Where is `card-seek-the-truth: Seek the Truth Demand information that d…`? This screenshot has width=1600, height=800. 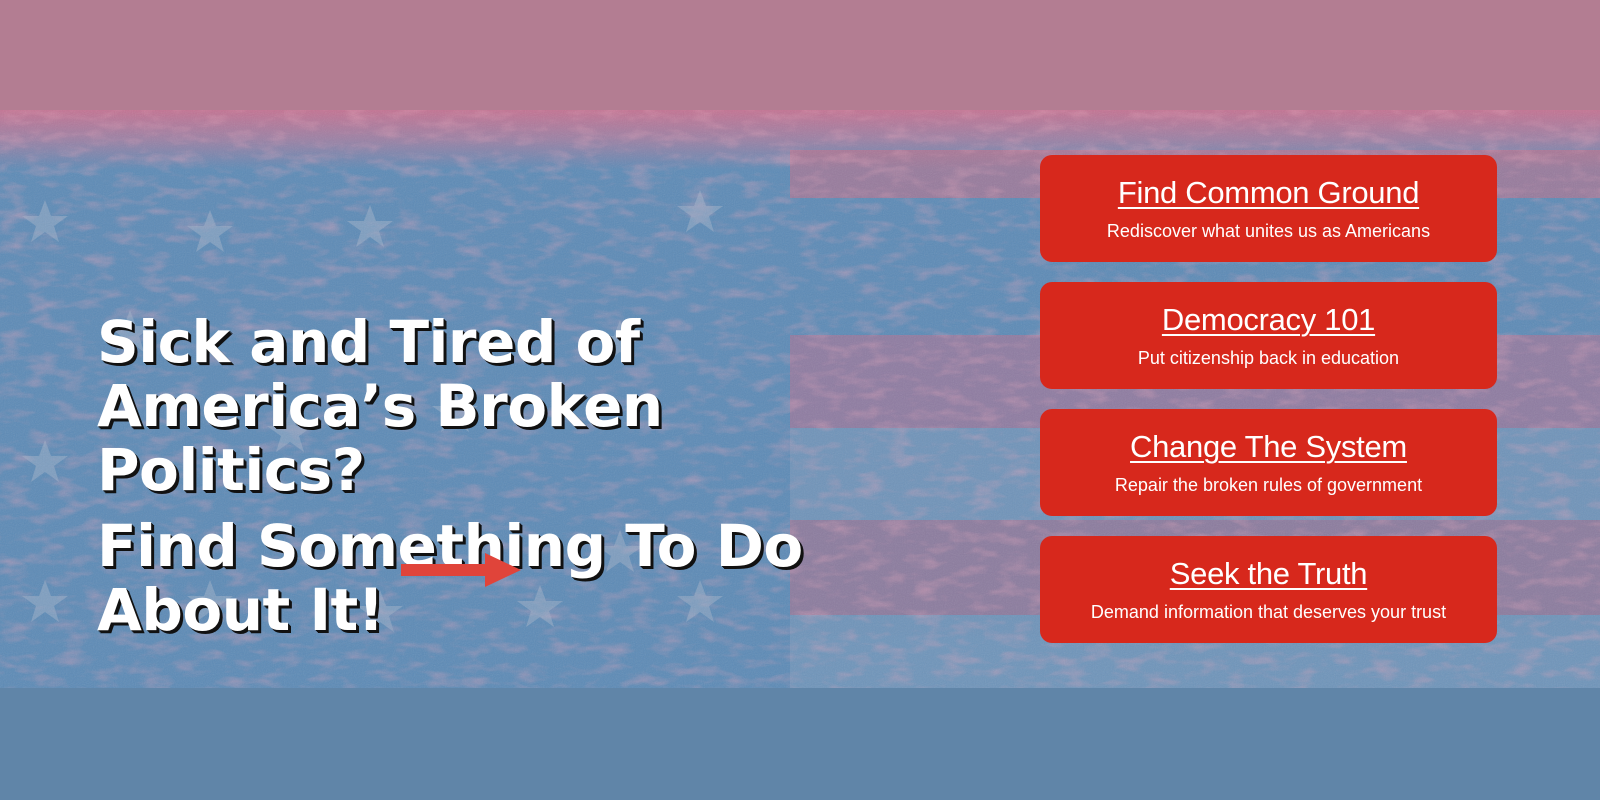 card-seek-the-truth: Seek the Truth Demand information that d… is located at coordinates (1268, 589).